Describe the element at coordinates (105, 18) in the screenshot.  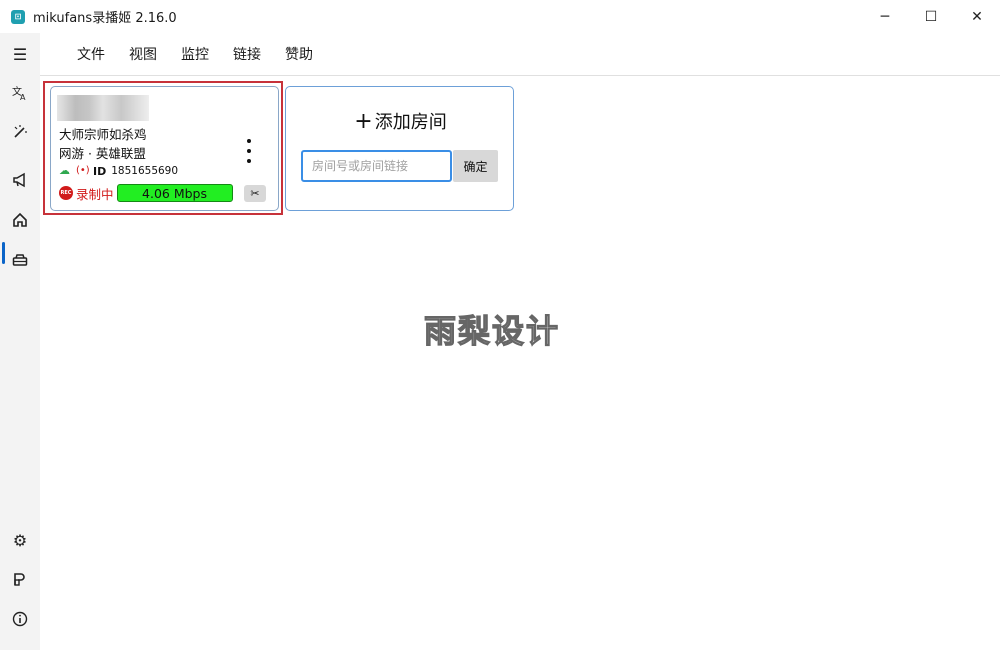
I see `window-title: mikufans录播姬 2.16.0` at that location.